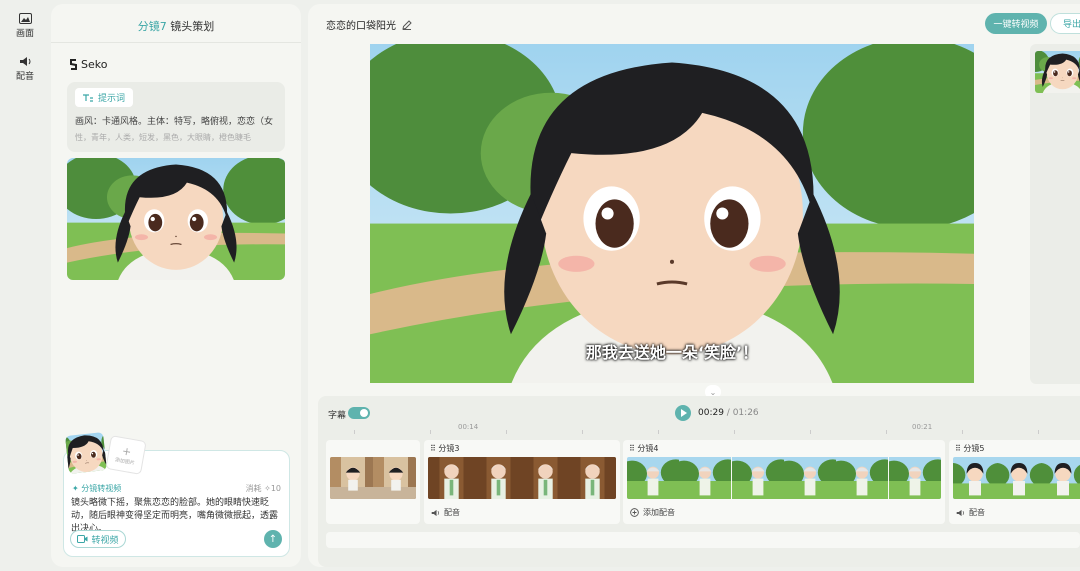 The width and height of the screenshot is (1080, 571). Describe the element at coordinates (468, 427) in the screenshot. I see `ruler-label: 00:14` at that location.